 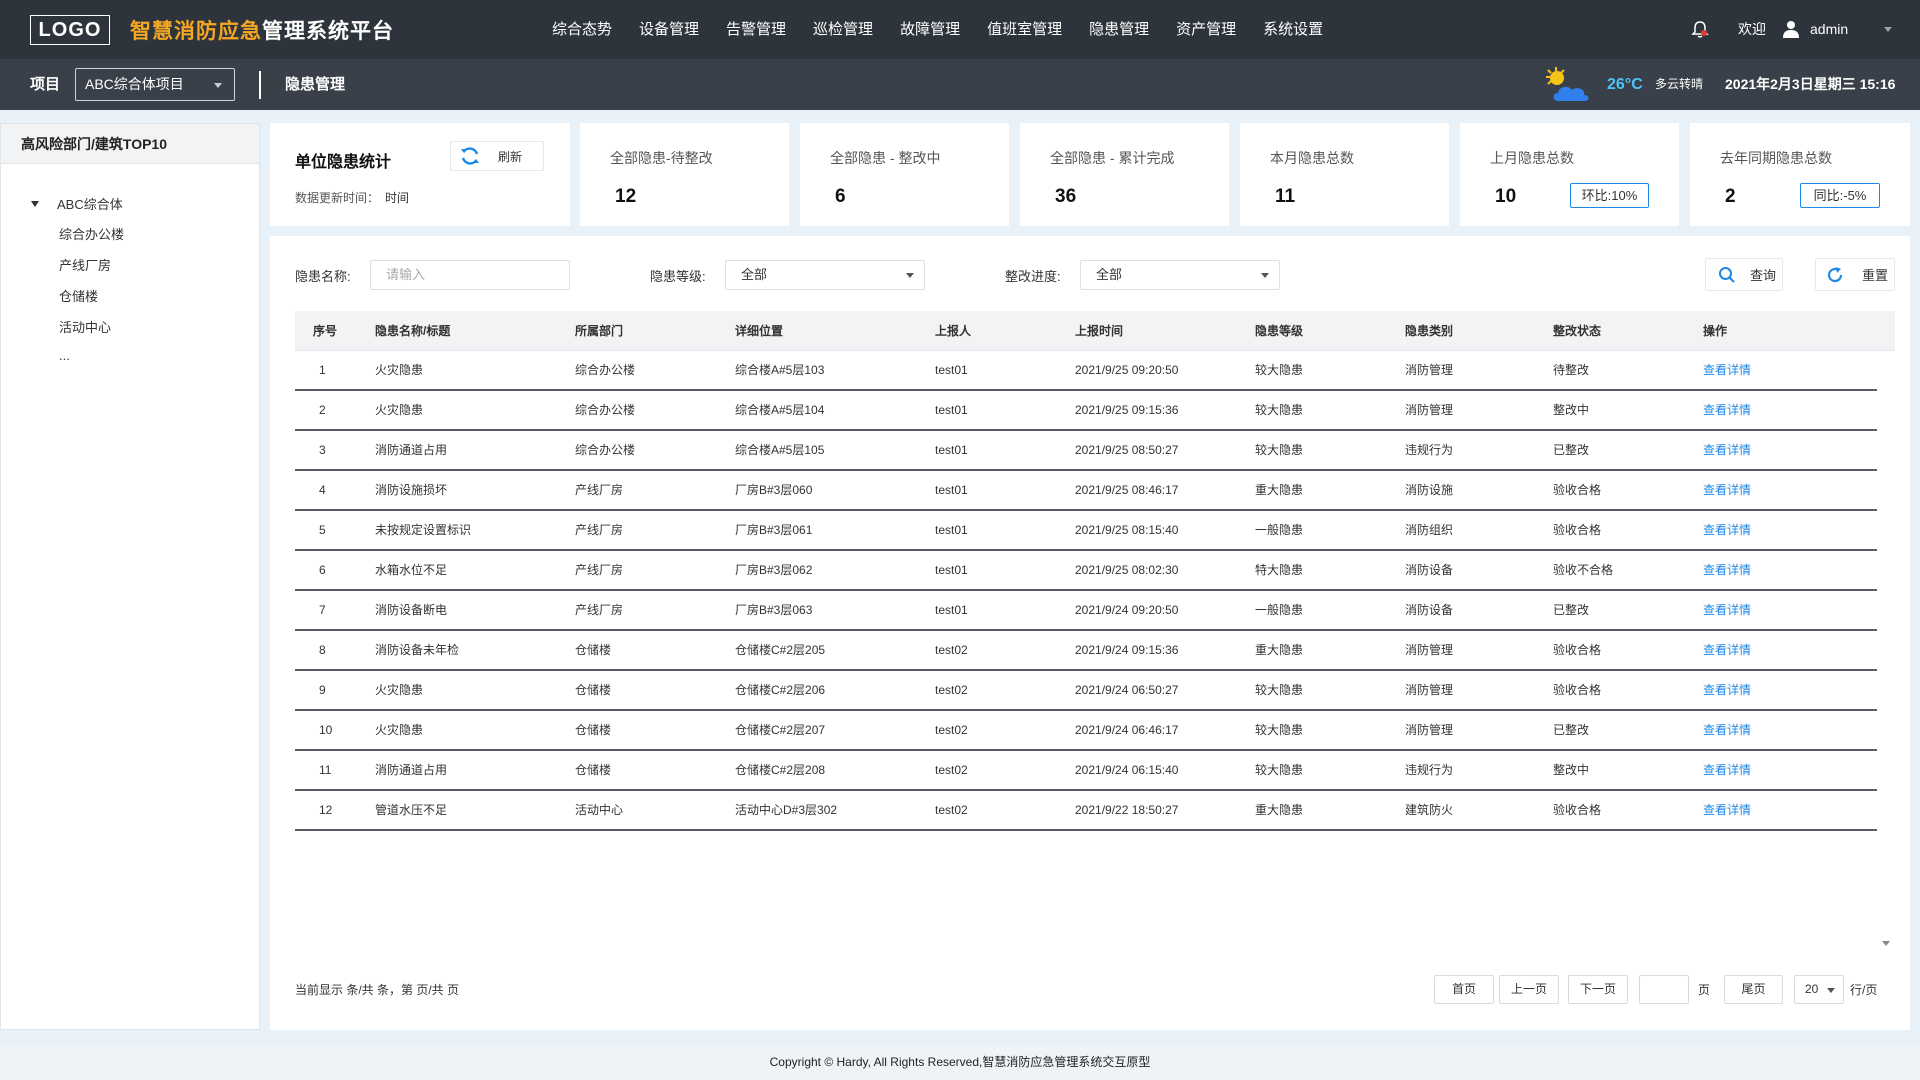 I want to click on cell-location: 仓储楼C#2层207, so click(x=780, y=730).